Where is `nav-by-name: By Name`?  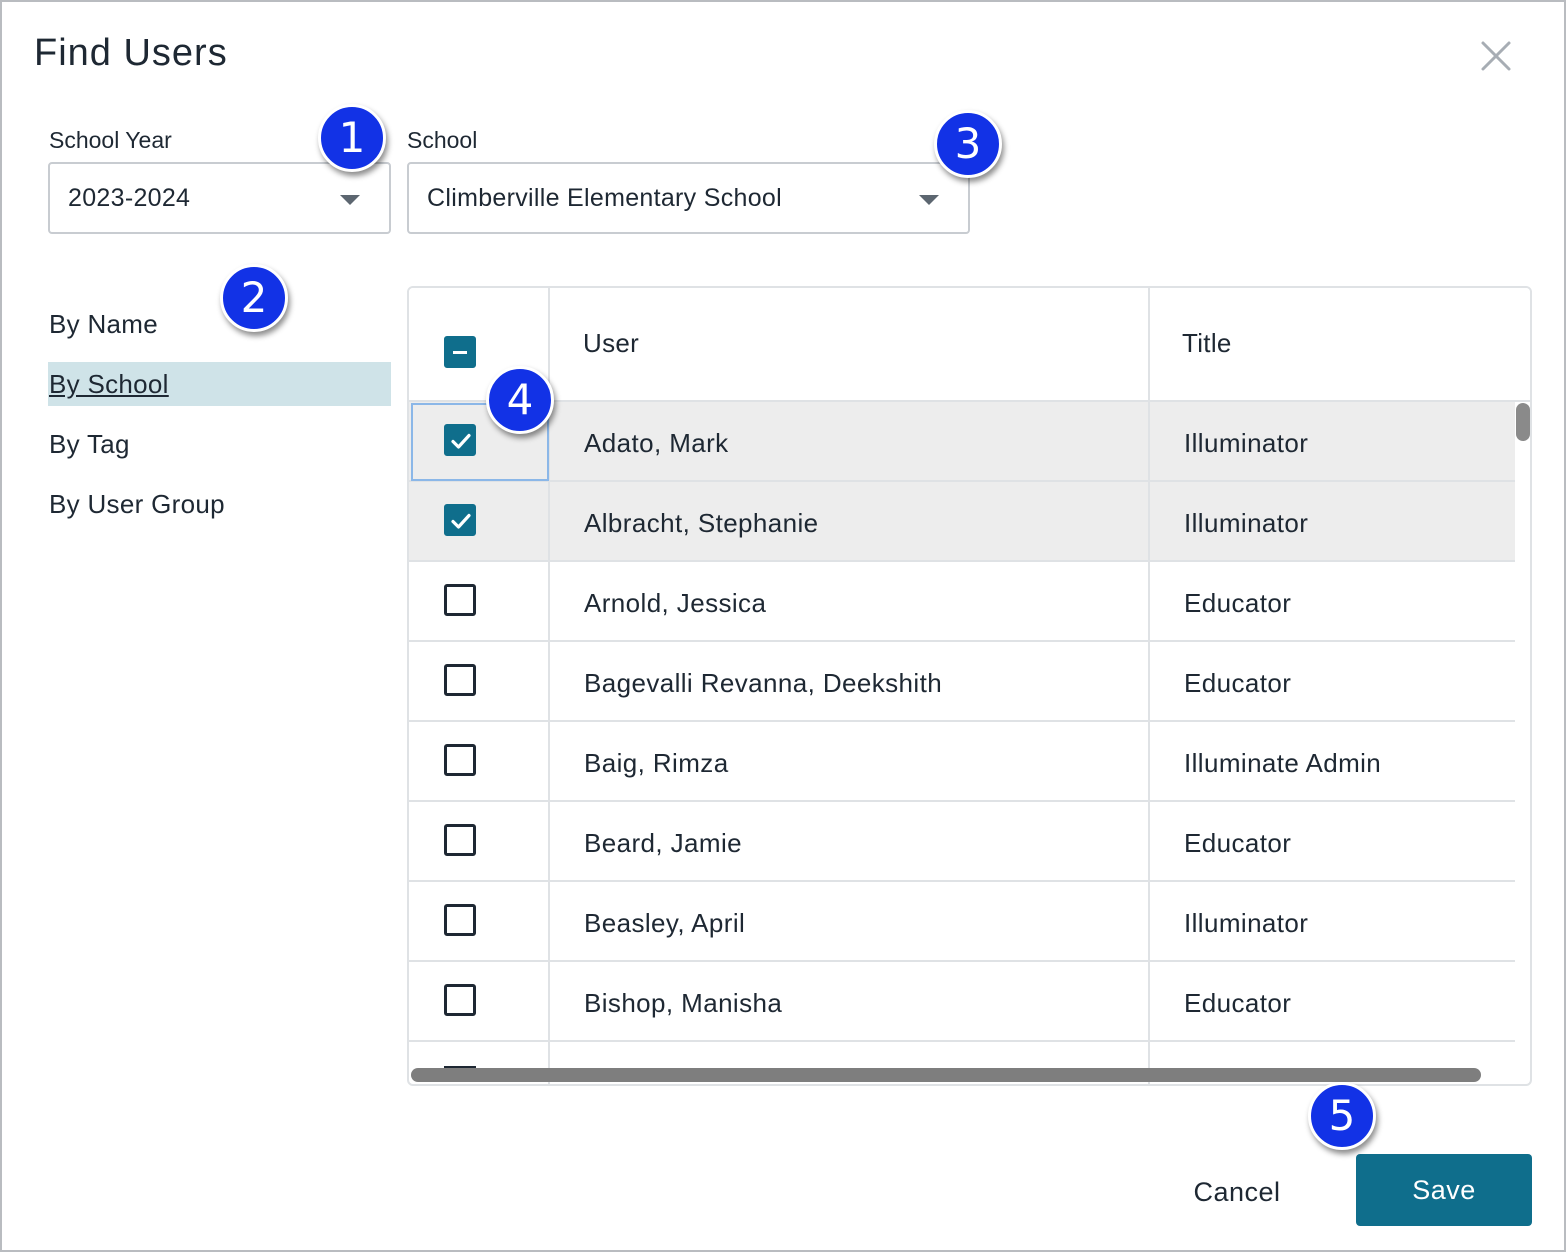
nav-by-name: By Name is located at coordinates (219, 324).